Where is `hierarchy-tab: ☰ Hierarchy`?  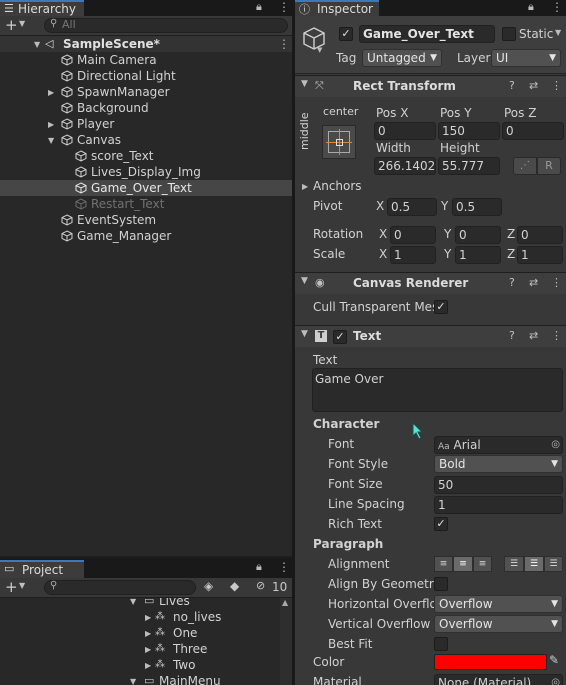
hierarchy-tab: ☰ Hierarchy is located at coordinates (42, 8).